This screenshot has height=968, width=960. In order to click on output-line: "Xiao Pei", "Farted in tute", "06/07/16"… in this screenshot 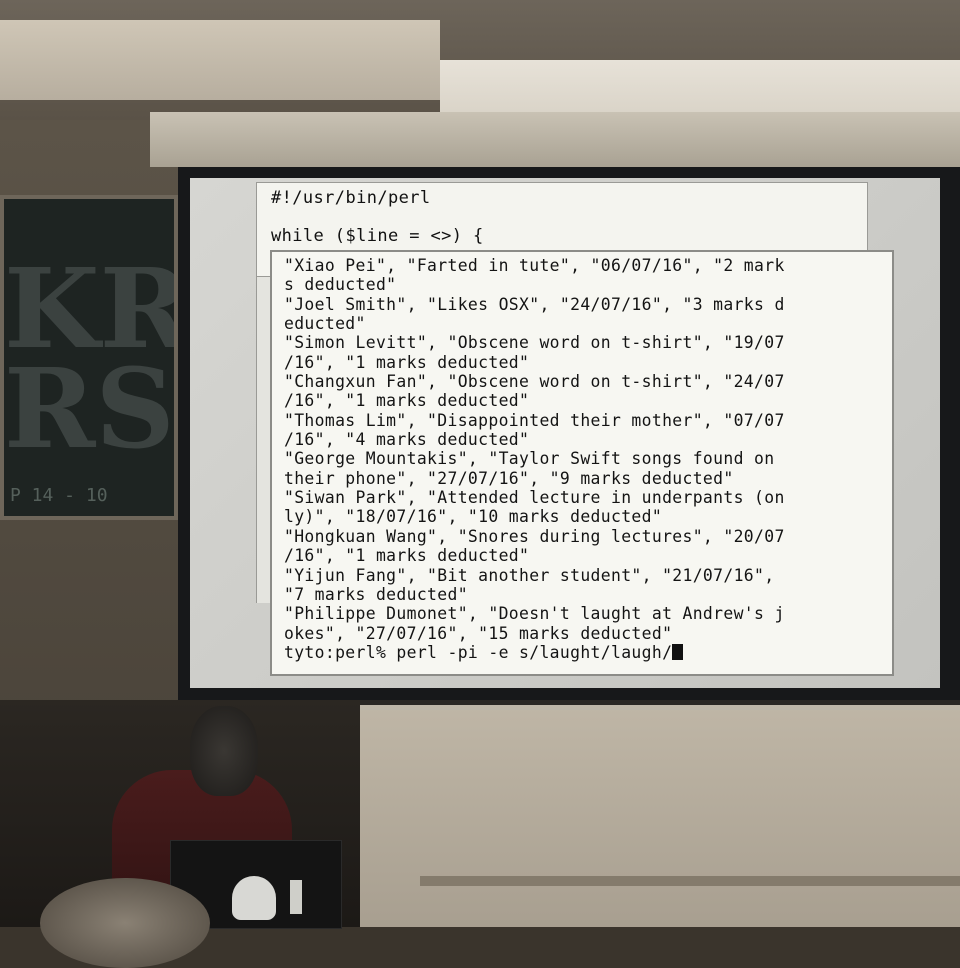, I will do `click(534, 265)`.